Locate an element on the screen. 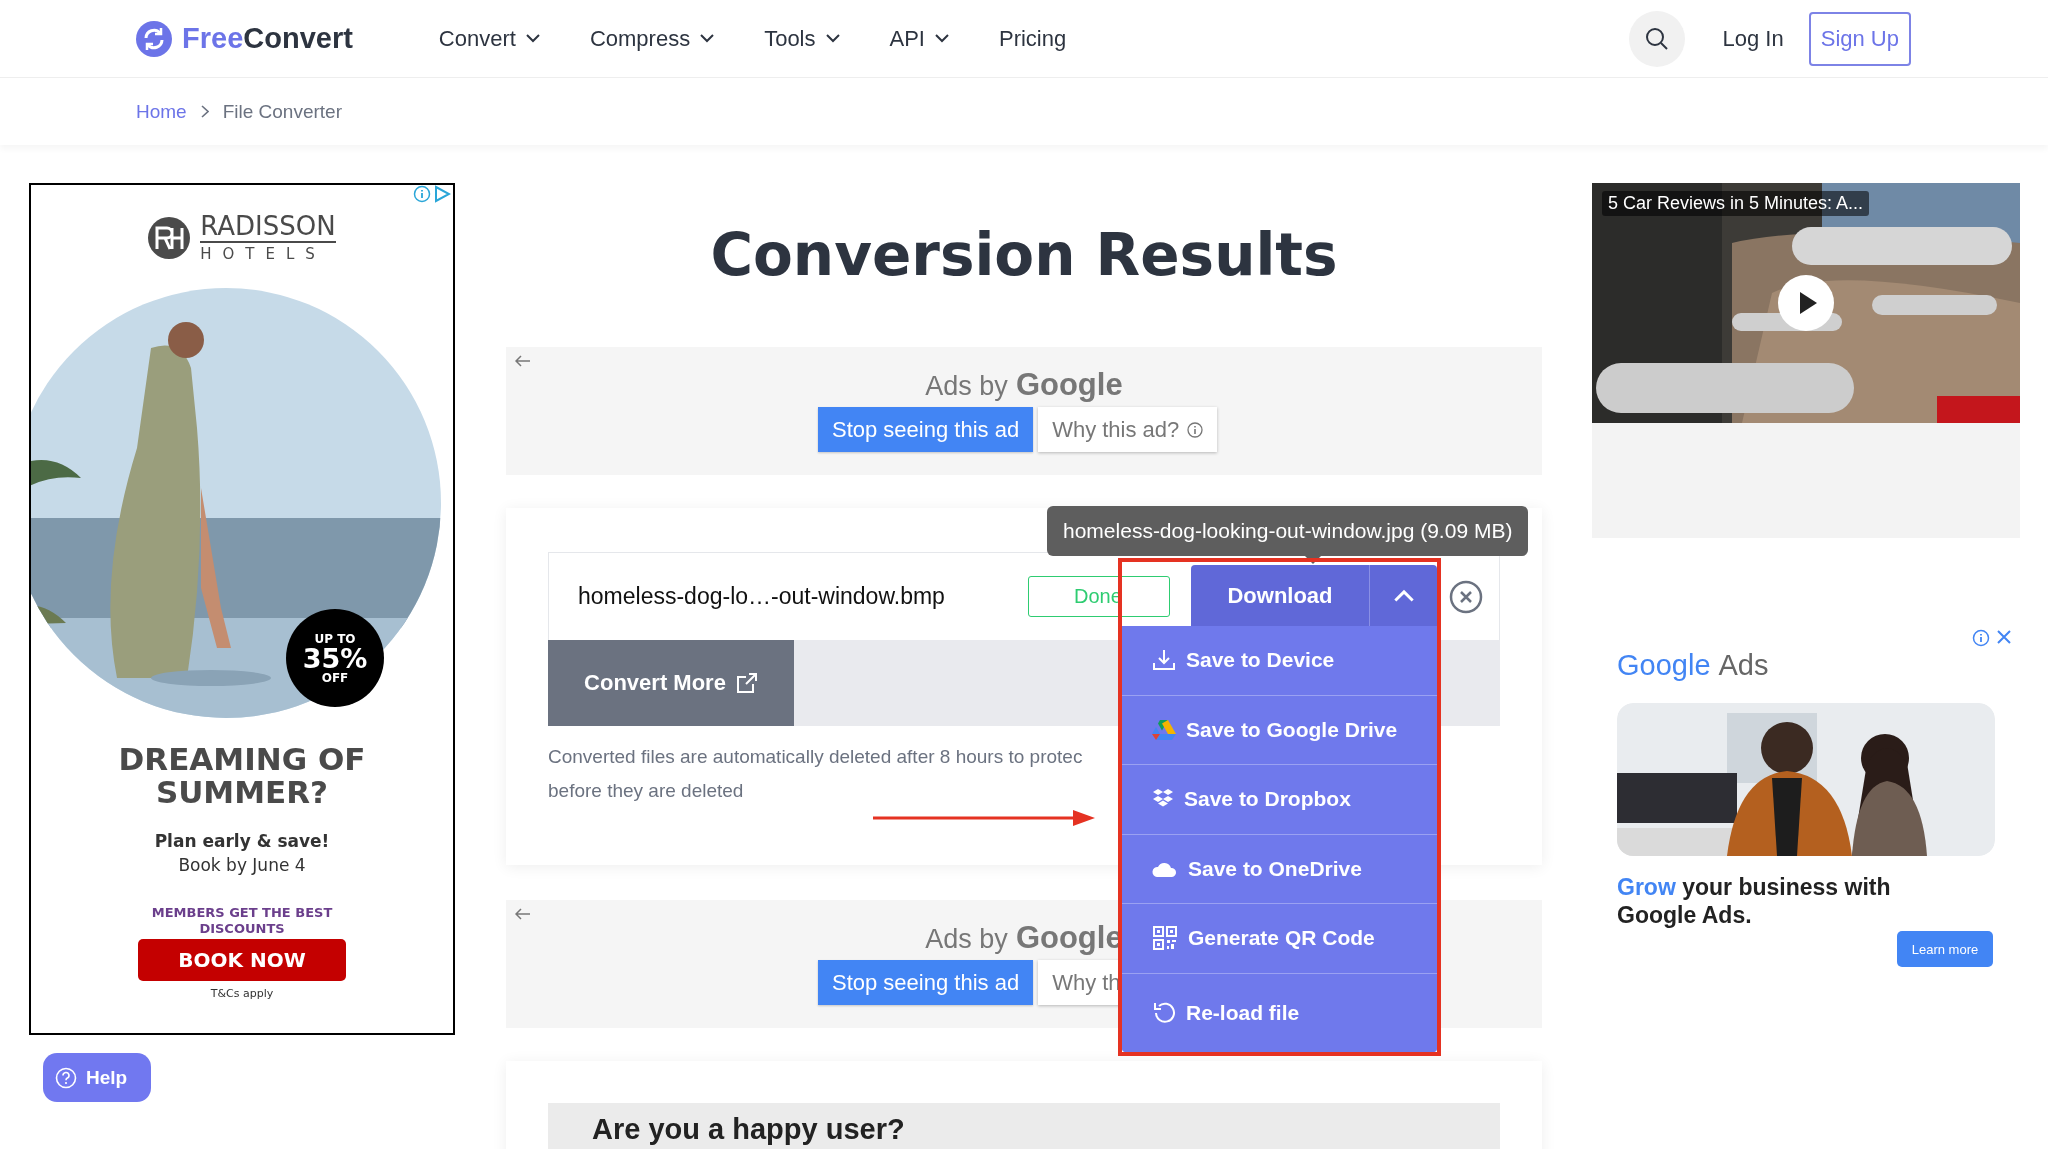 Image resolution: width=2048 pixels, height=1149 pixels. ad-headline: Grow your business with Google Ads. is located at coordinates (1754, 901).